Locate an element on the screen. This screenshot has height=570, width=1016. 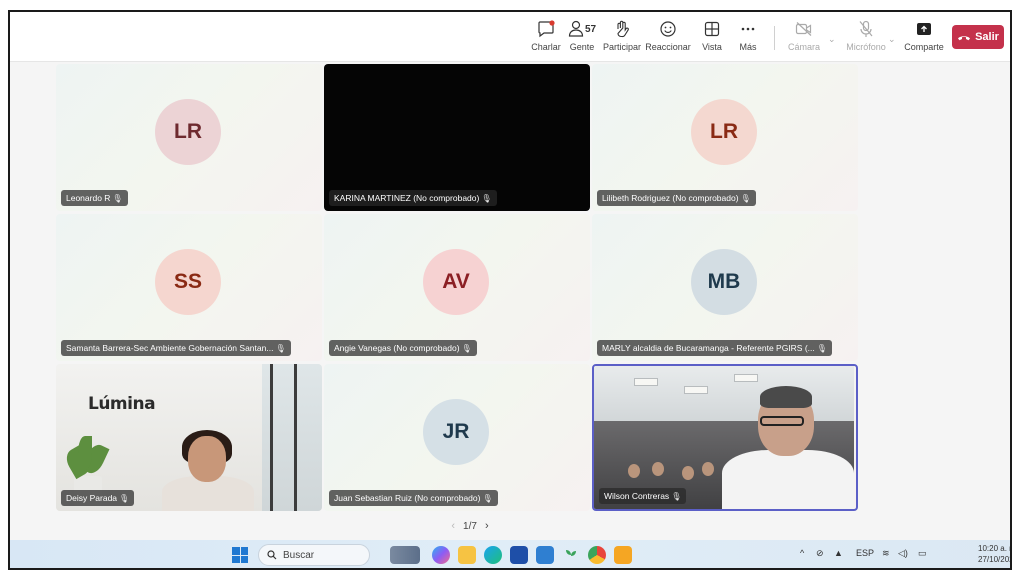
more-button: Más is located at coordinates (748, 38).